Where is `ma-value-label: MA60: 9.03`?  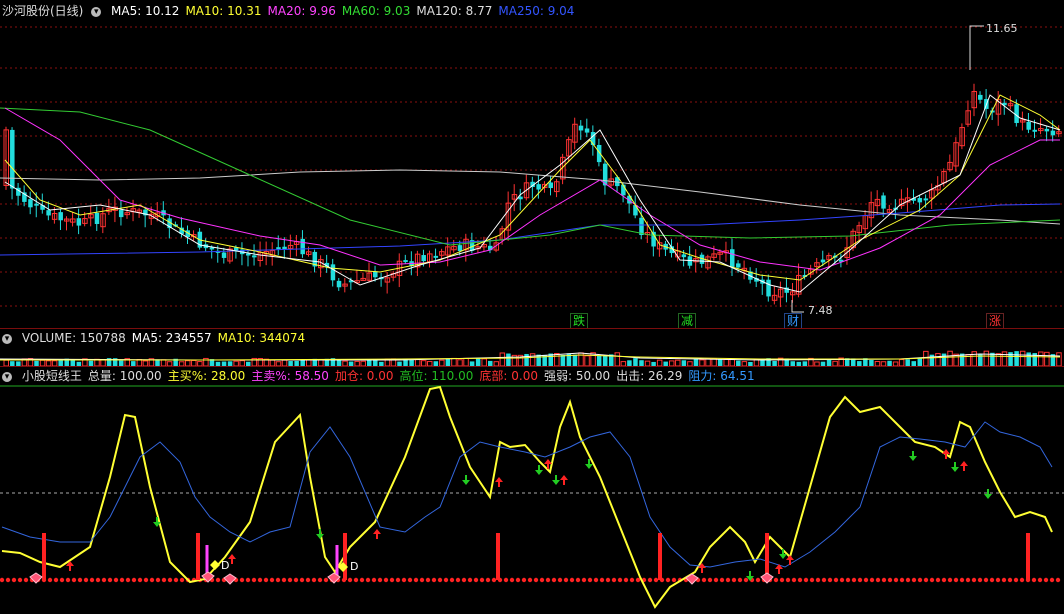
ma-value-label: MA60: 9.03 is located at coordinates (376, 11).